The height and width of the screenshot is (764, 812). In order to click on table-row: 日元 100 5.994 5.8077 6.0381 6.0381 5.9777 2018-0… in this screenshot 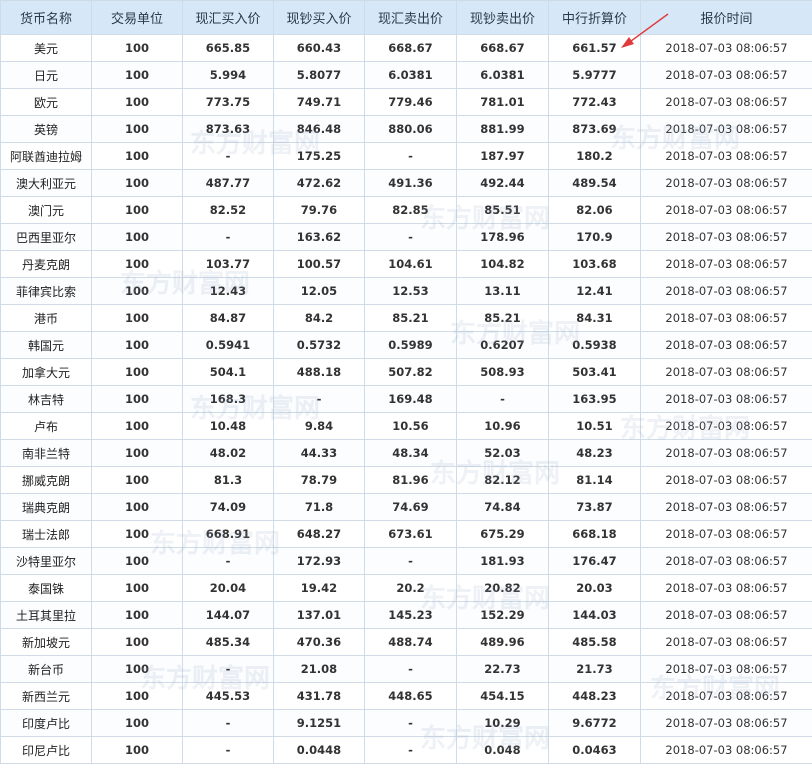, I will do `click(406, 75)`.